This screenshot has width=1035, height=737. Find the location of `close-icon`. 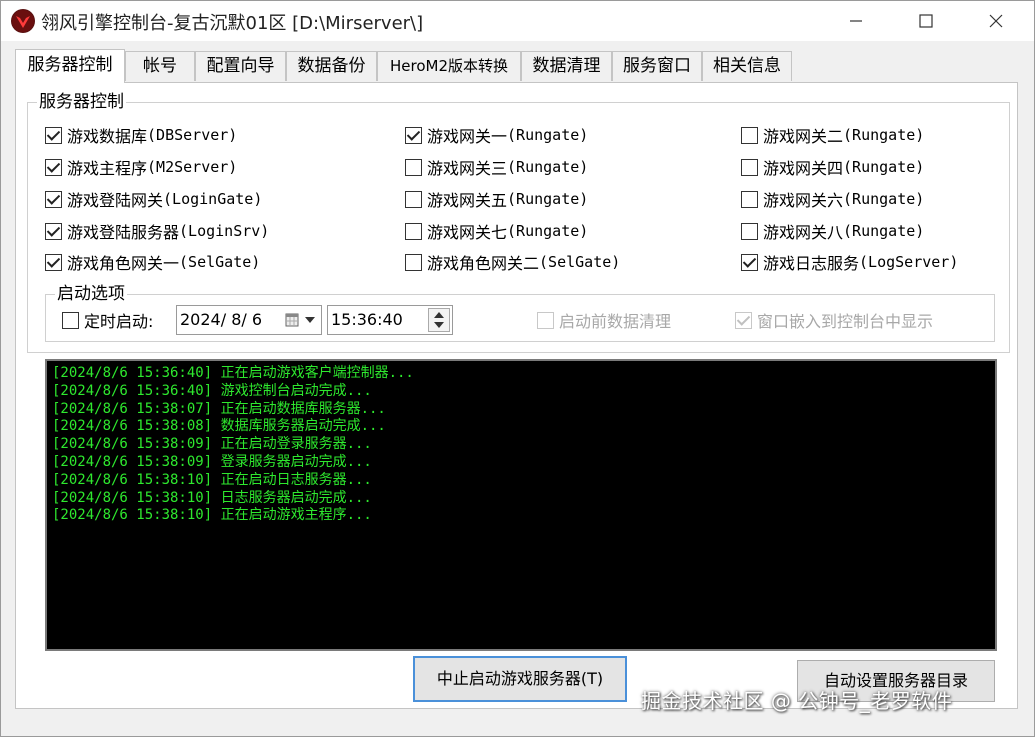

close-icon is located at coordinates (996, 21).